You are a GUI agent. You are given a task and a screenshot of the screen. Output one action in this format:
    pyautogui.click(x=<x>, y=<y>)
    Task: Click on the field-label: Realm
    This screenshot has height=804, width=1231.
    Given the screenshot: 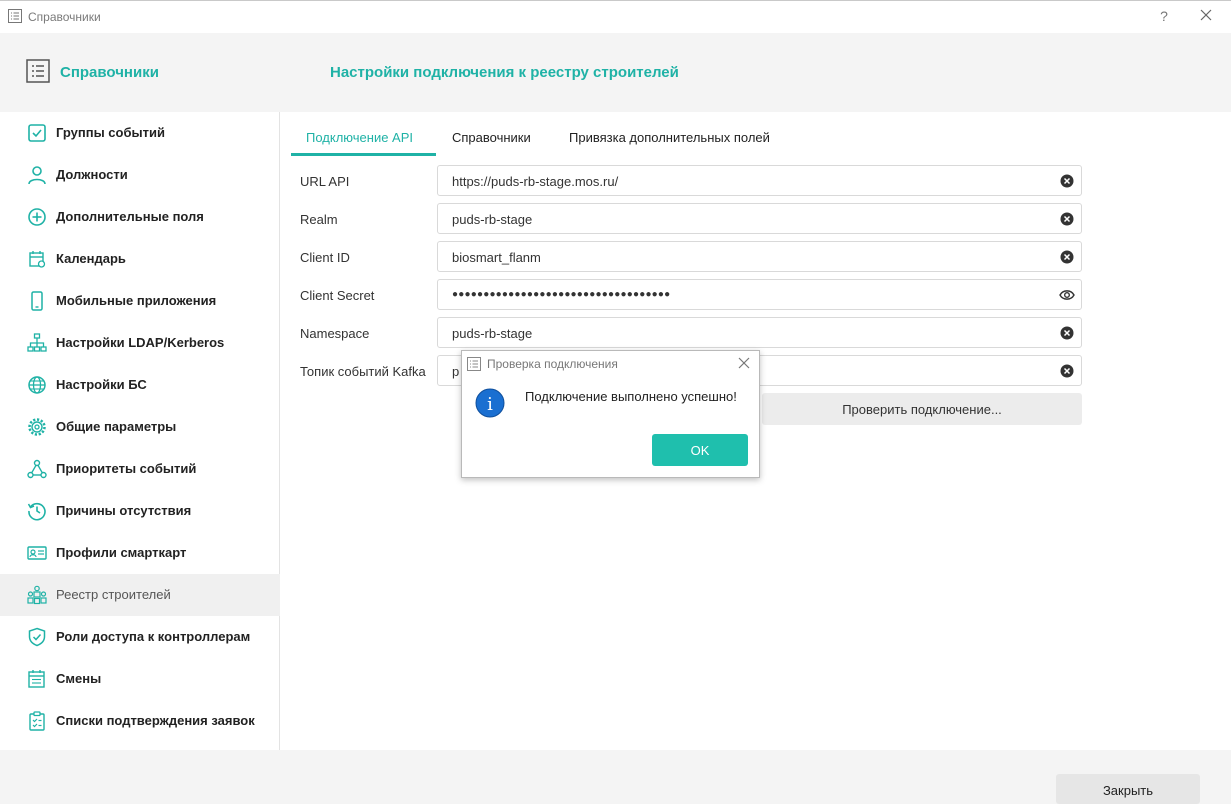 What is the action you would take?
    pyautogui.click(x=319, y=219)
    